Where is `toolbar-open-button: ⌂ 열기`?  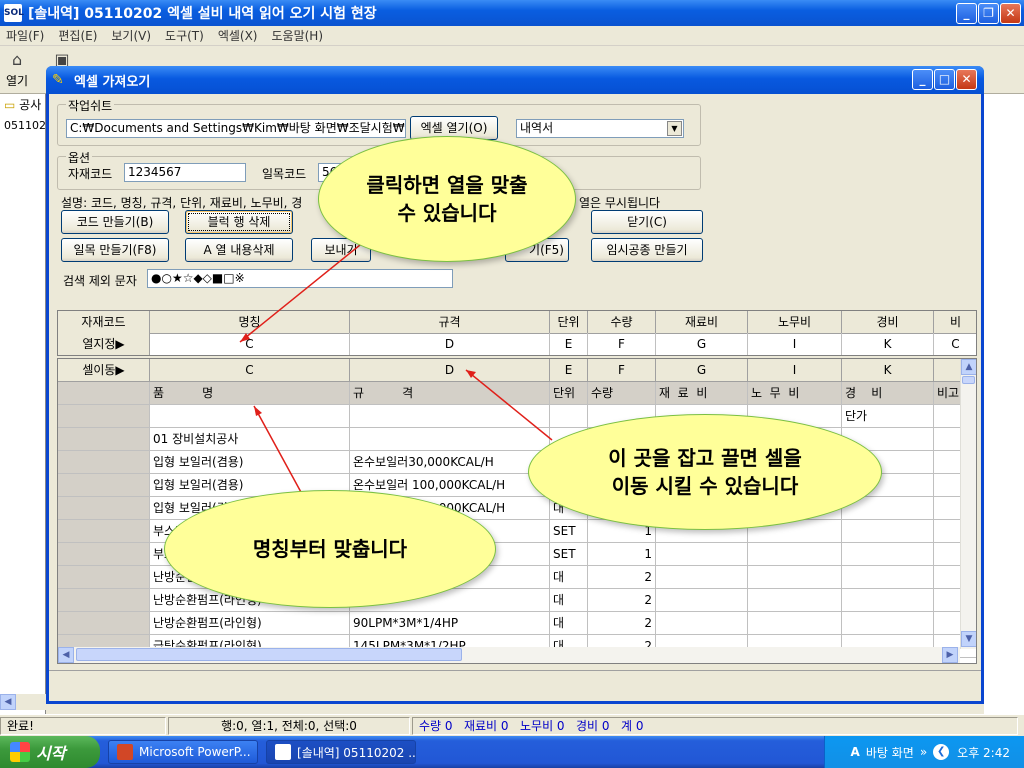
toolbar-open-button: ⌂ 열기 is located at coordinates (17, 69).